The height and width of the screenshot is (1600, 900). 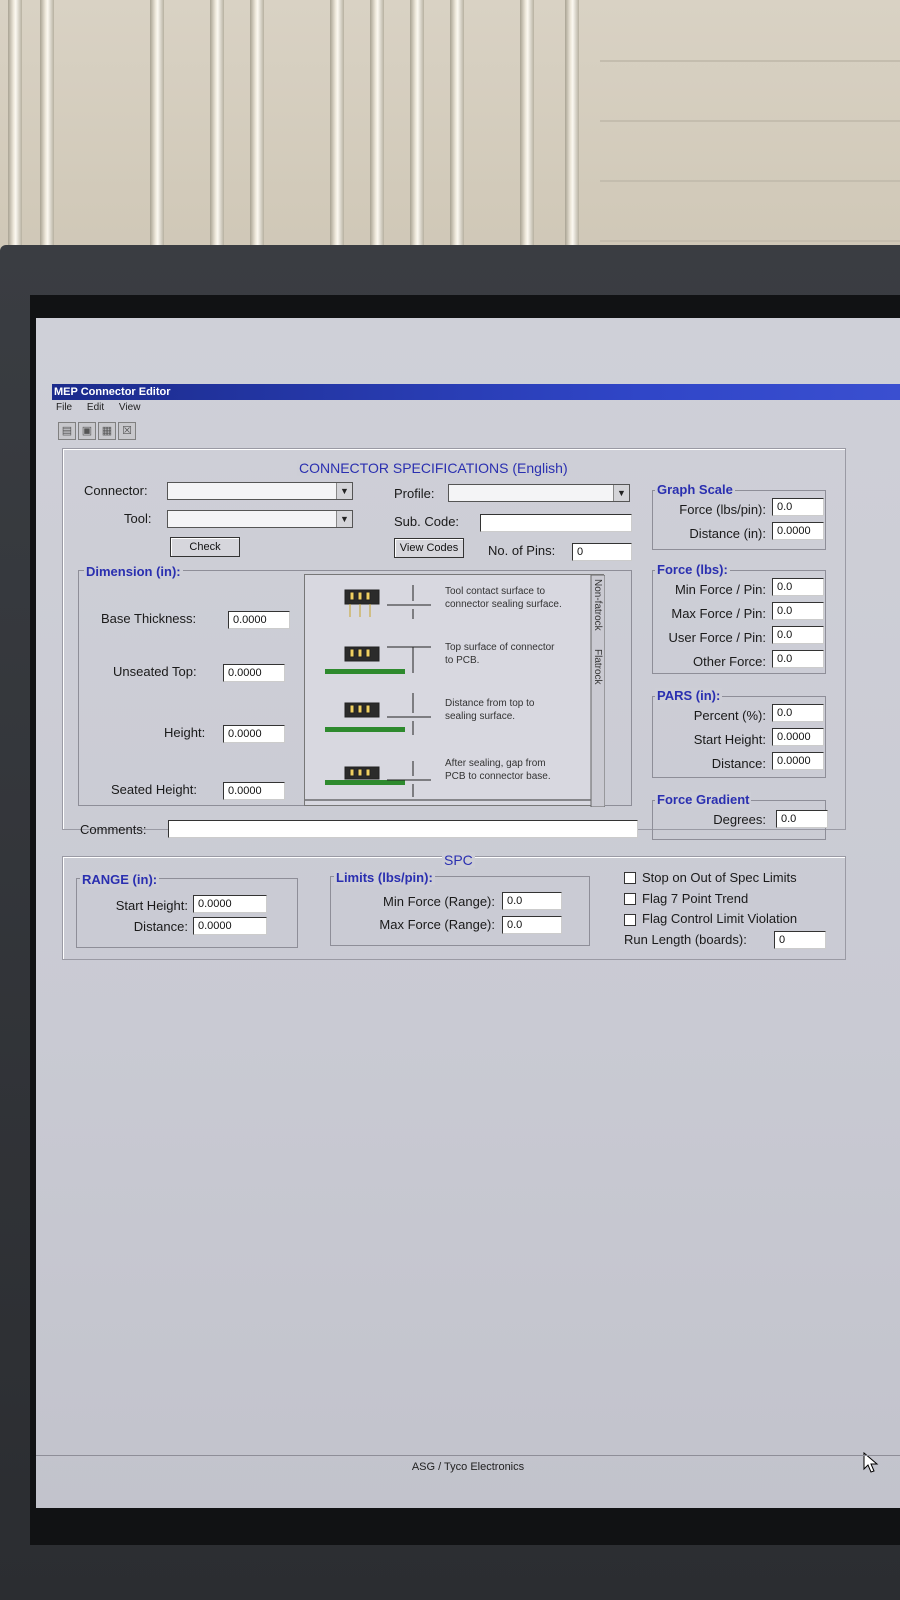 What do you see at coordinates (151, 905) in the screenshot?
I see `range-start-height-label: Start Height:` at bounding box center [151, 905].